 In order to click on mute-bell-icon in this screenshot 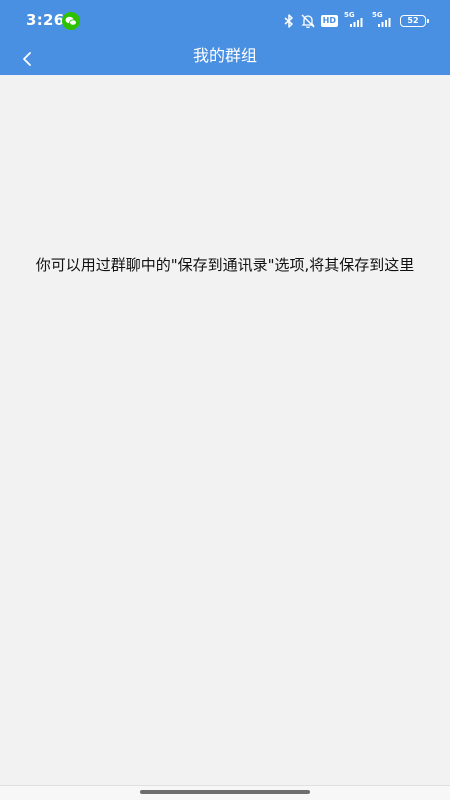, I will do `click(308, 21)`.